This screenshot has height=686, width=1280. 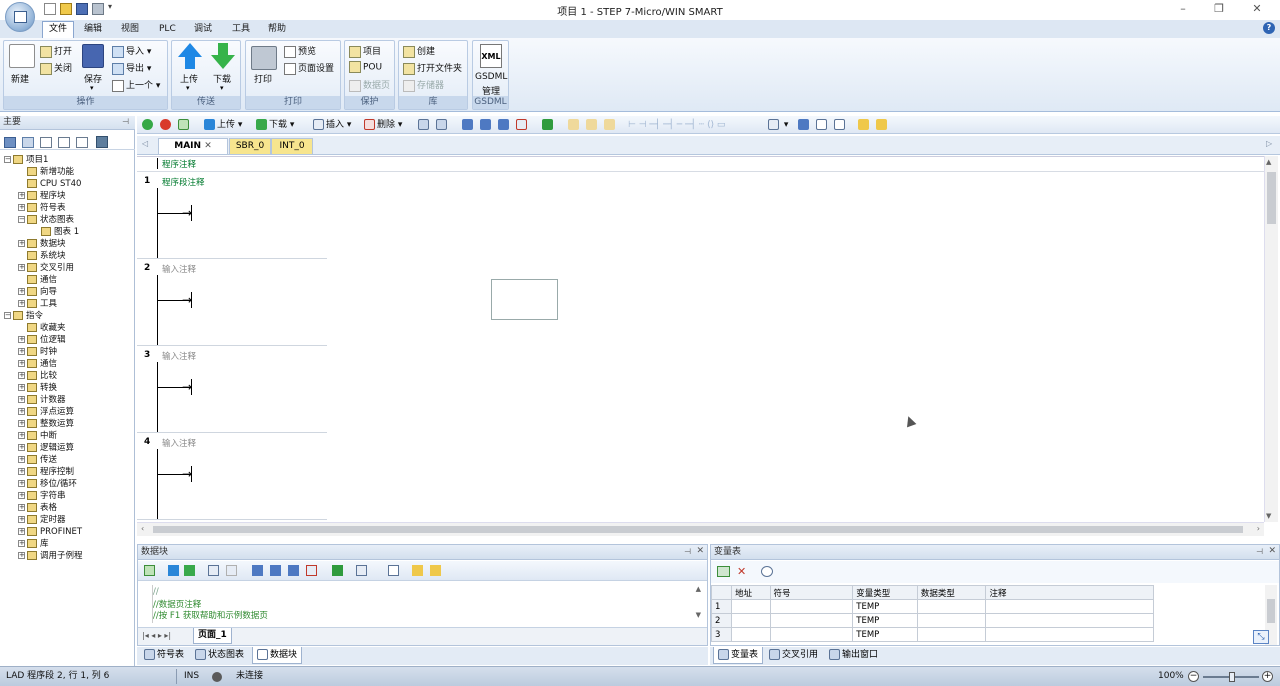 What do you see at coordinates (125, 121) in the screenshot?
I see `pin-icon: ⊣` at bounding box center [125, 121].